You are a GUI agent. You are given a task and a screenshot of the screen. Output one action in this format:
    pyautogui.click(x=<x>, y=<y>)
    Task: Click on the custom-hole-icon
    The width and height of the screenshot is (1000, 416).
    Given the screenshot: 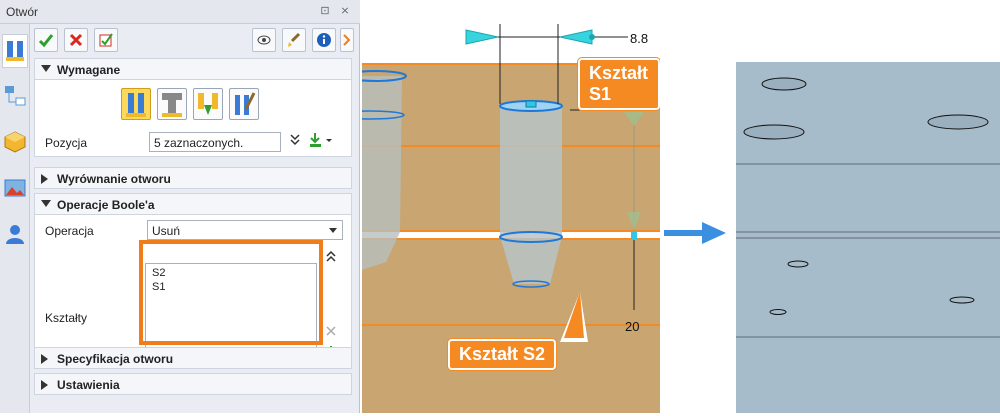 What is the action you would take?
    pyautogui.click(x=245, y=103)
    